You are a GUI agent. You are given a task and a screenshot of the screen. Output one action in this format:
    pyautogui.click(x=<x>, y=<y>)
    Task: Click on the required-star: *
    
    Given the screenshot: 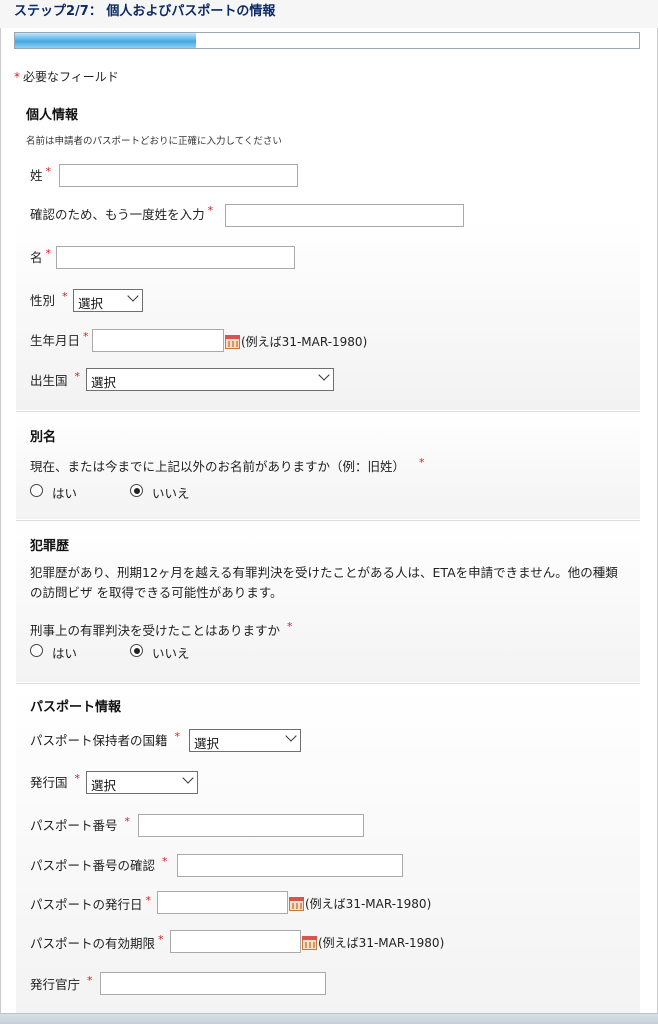 What is the action you would take?
    pyautogui.click(x=17, y=77)
    